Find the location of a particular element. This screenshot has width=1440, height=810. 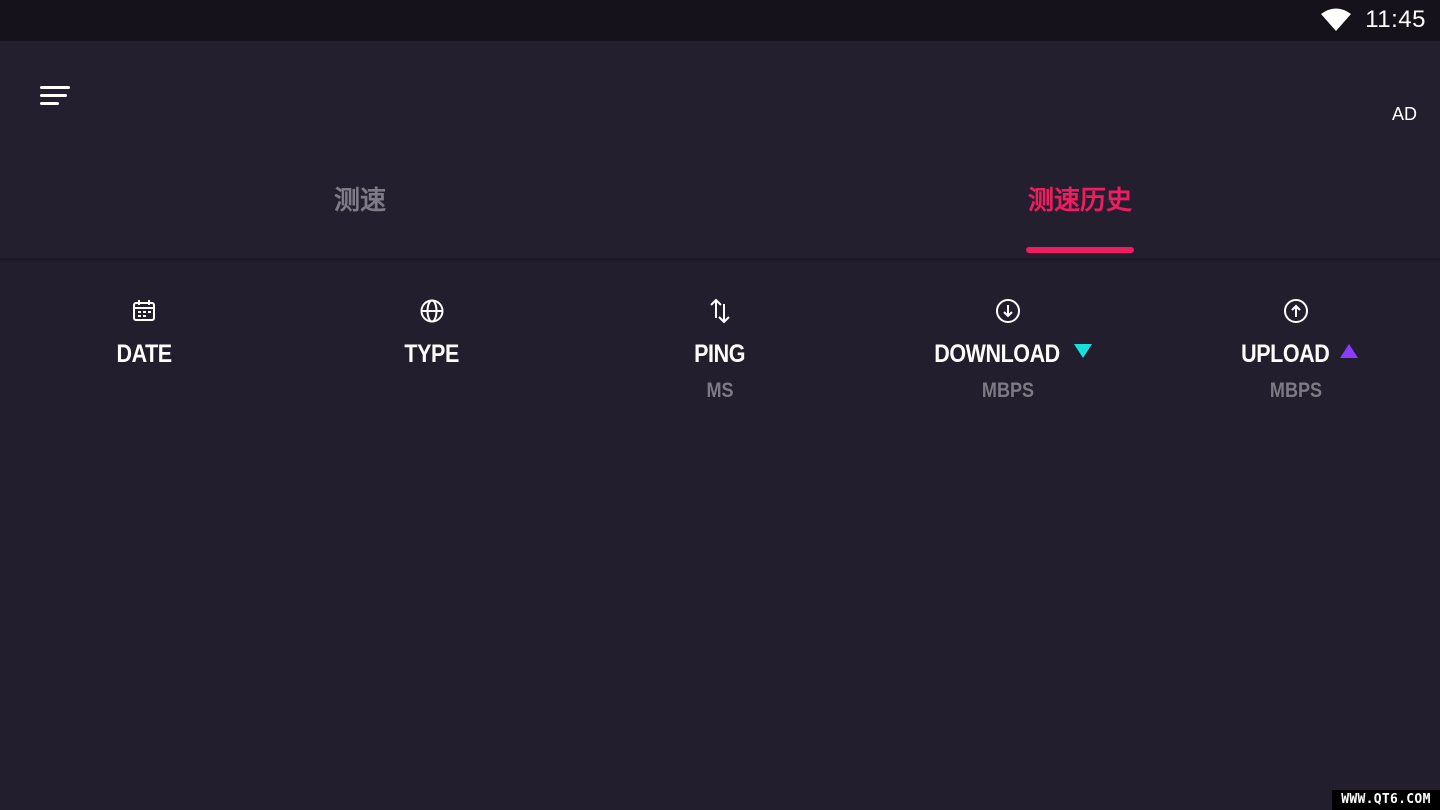

column-label: UPLOAD is located at coordinates (1285, 354).